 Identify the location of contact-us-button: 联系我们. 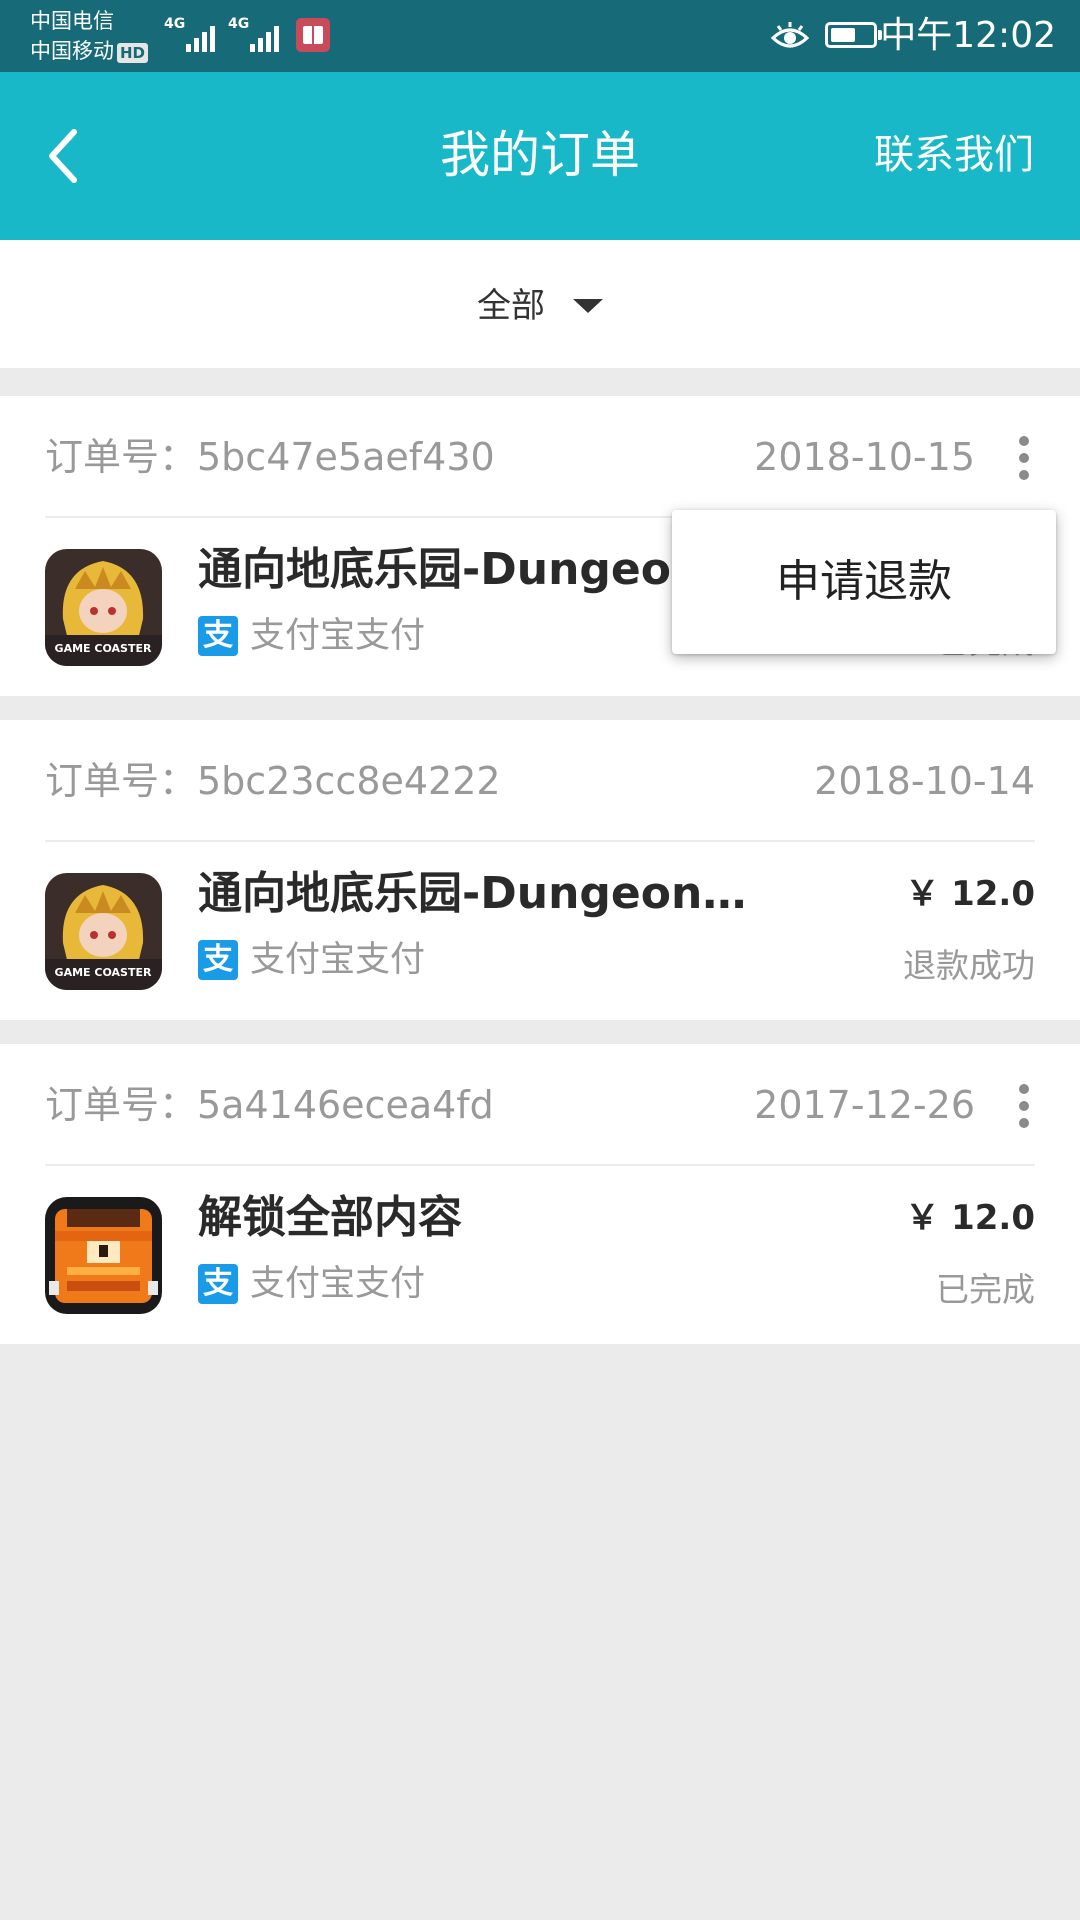
(954, 155).